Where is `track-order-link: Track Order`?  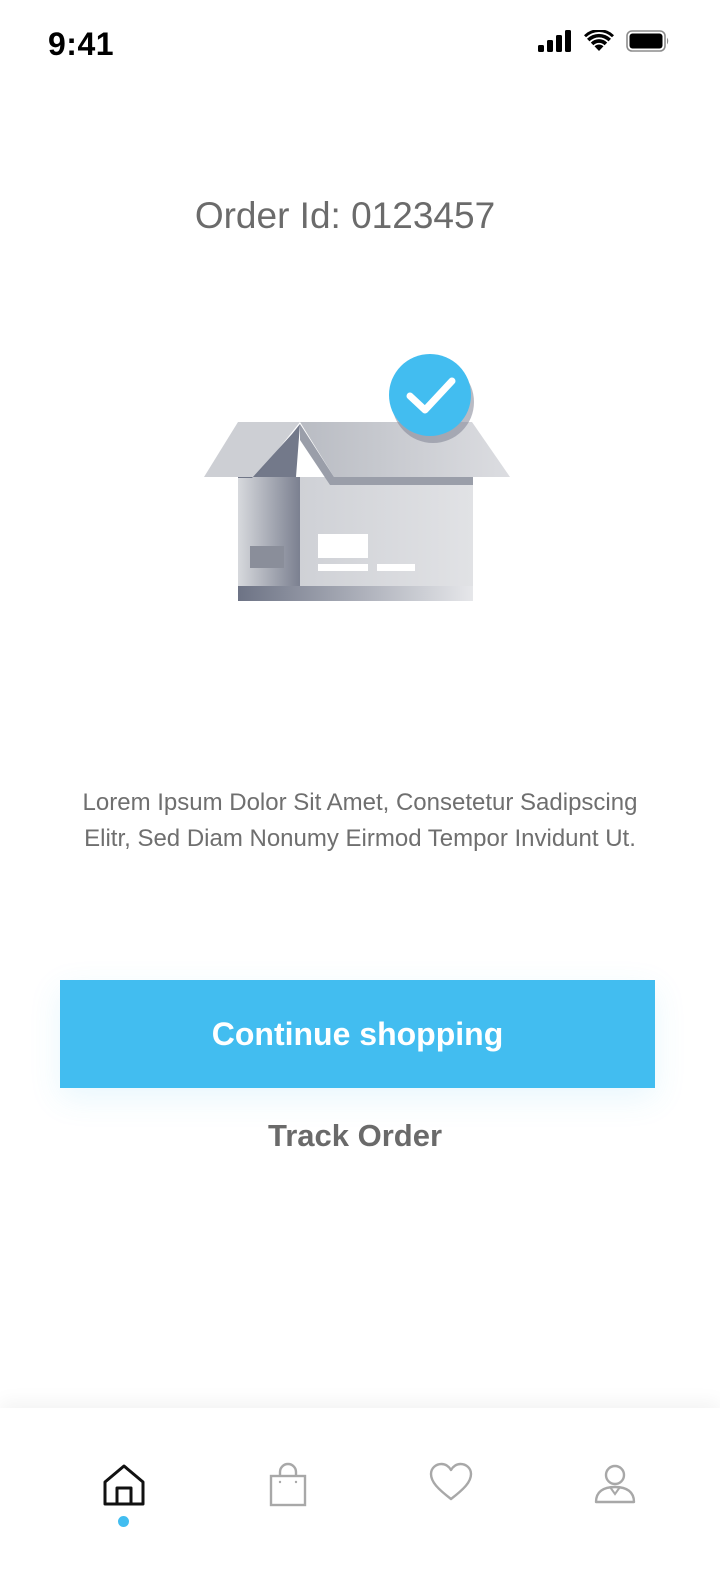 track-order-link: Track Order is located at coordinates (355, 1136).